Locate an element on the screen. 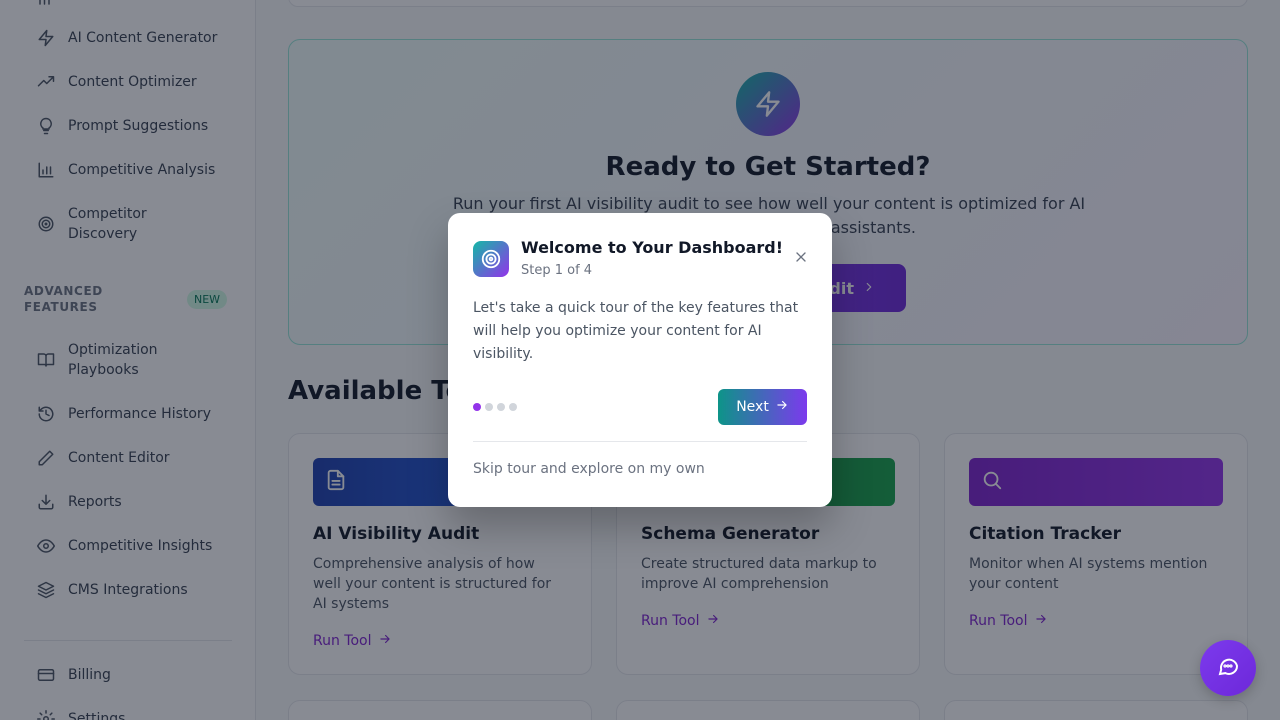 The width and height of the screenshot is (1280, 720). modal-step-indicator: Step 1 of 4 is located at coordinates (557, 270).